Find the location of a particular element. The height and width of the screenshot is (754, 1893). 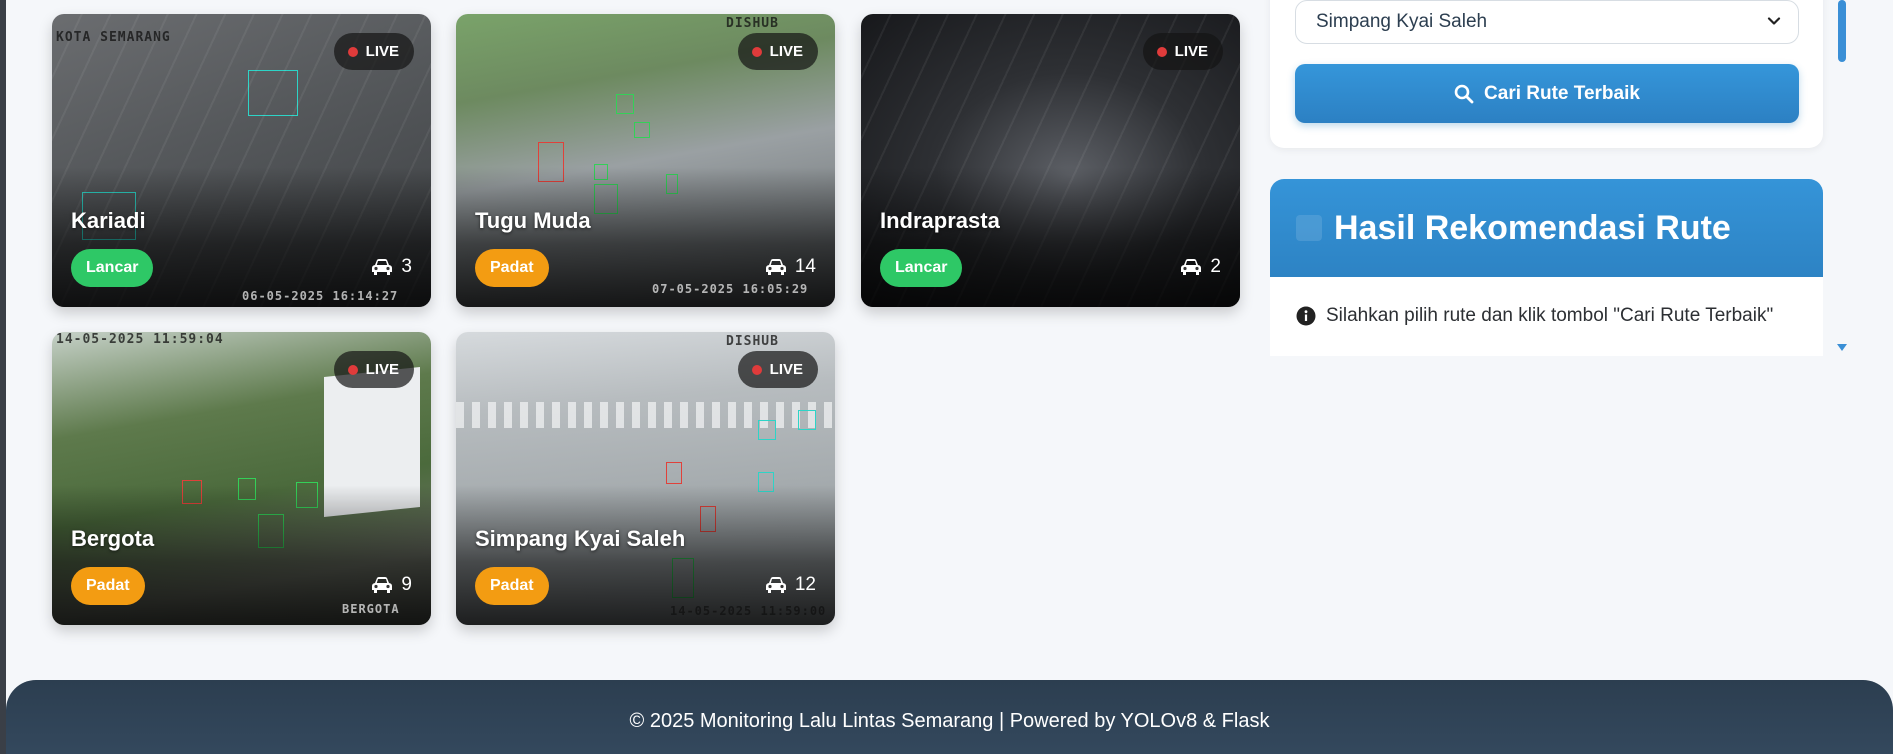

camera-name: Bergota is located at coordinates (113, 538).